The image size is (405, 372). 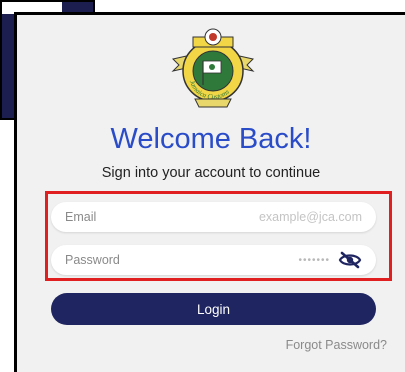 What do you see at coordinates (81, 217) in the screenshot?
I see `email-label: Email` at bounding box center [81, 217].